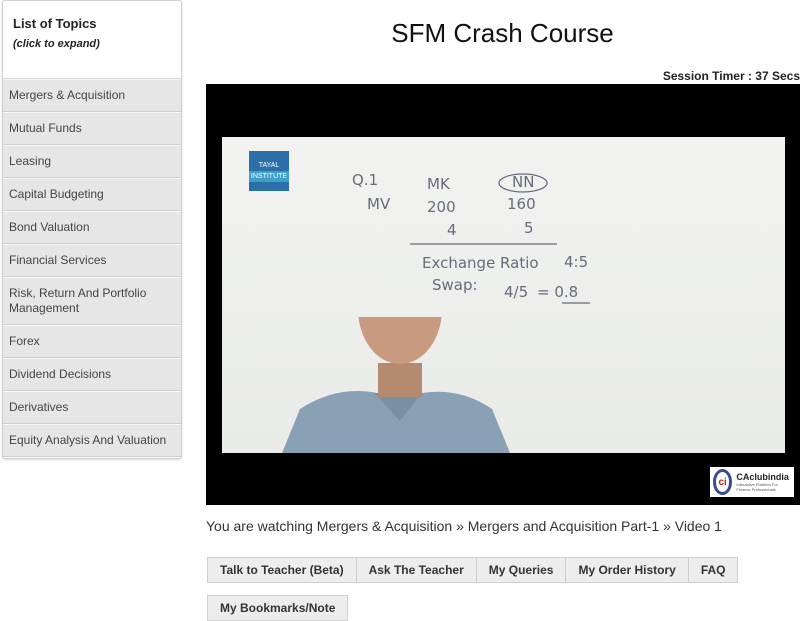 This screenshot has height=621, width=800. Describe the element at coordinates (92, 374) in the screenshot. I see `topic-dividend: Dividend Decisions` at that location.